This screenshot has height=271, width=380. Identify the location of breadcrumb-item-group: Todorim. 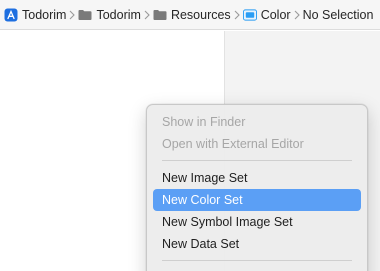
(109, 14).